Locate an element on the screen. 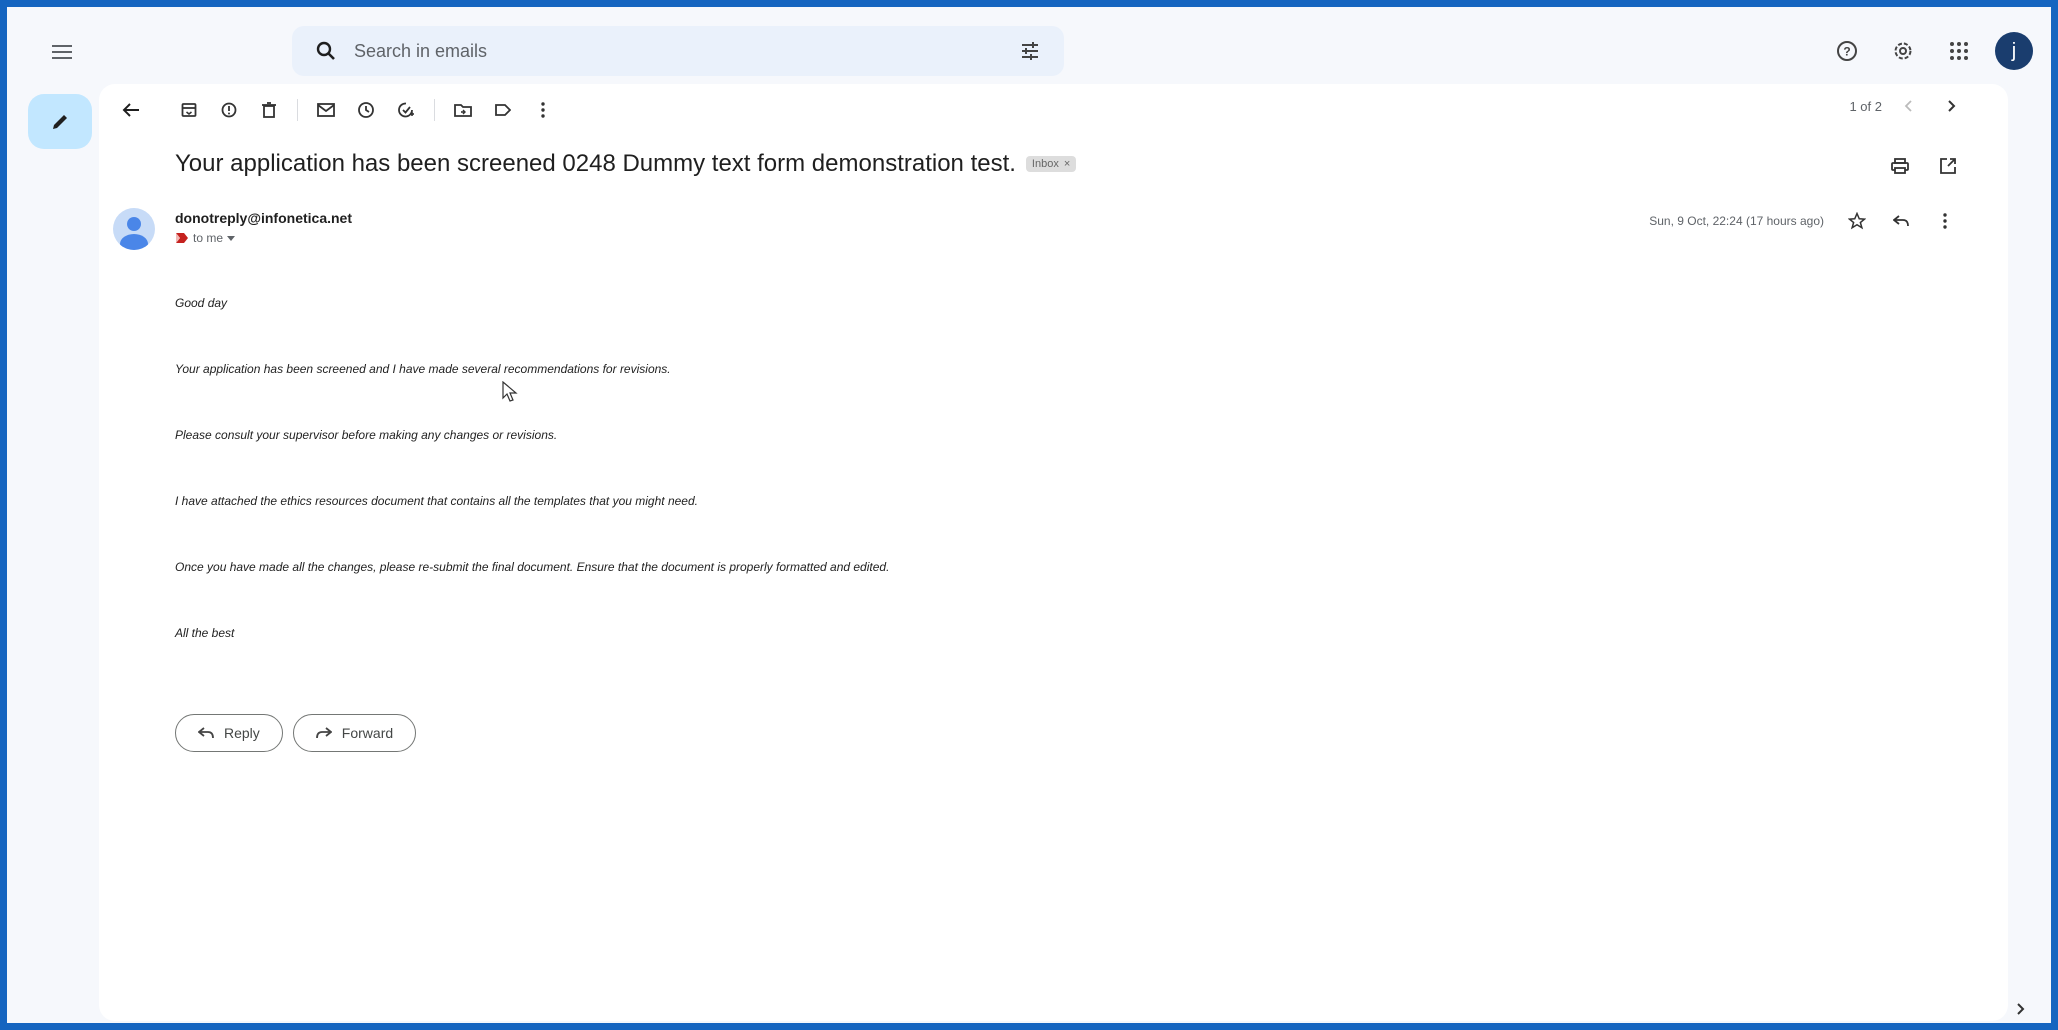  recipient-line: to me is located at coordinates (205, 238).